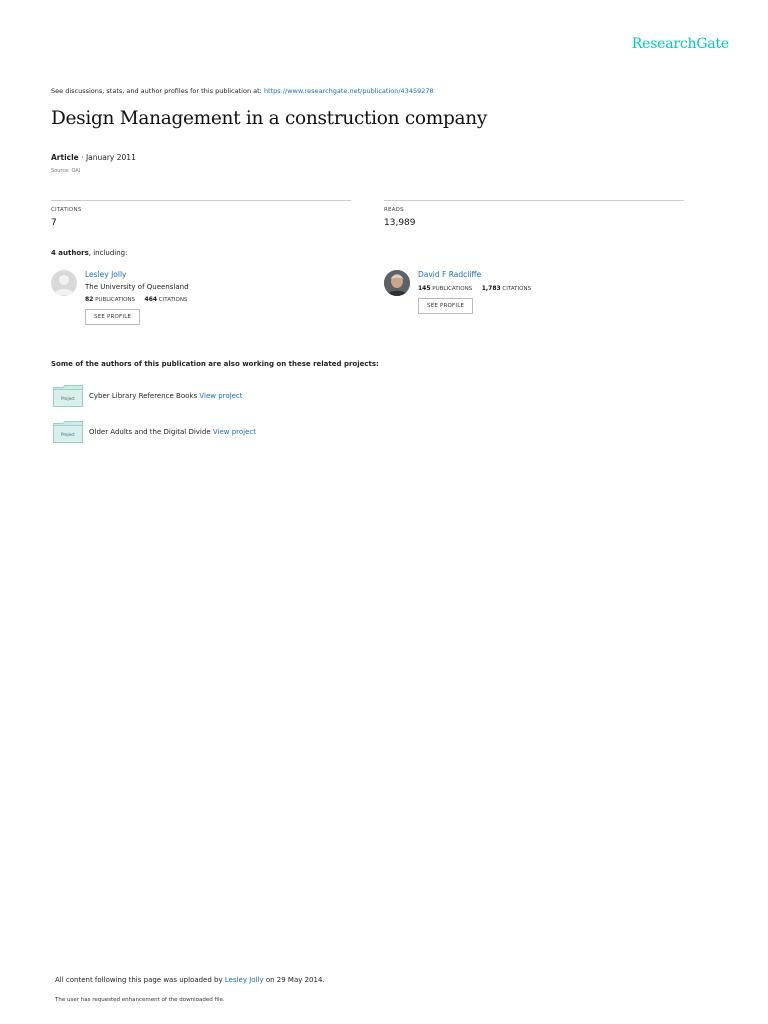 This screenshot has height=1024, width=768. Describe the element at coordinates (201, 214) in the screenshot. I see `citations-stat: CITATIONS 7` at that location.